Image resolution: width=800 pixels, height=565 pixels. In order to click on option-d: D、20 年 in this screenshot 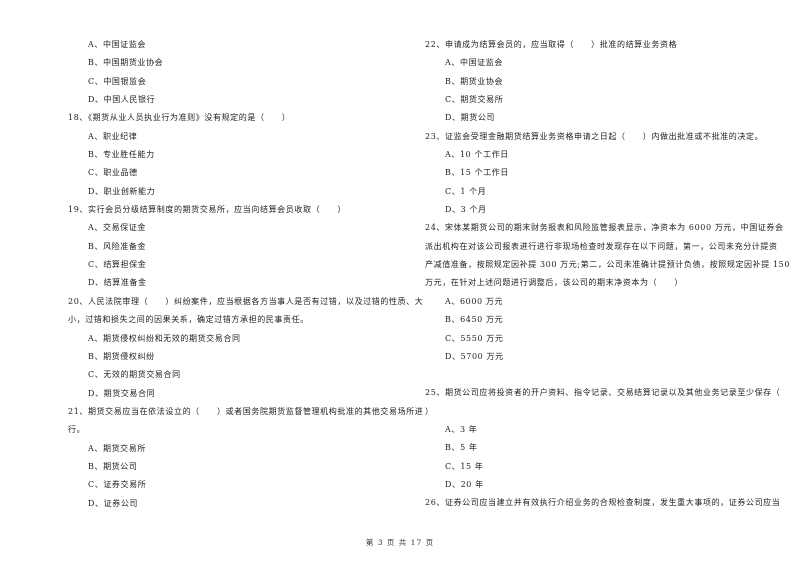, I will do `click(464, 484)`.